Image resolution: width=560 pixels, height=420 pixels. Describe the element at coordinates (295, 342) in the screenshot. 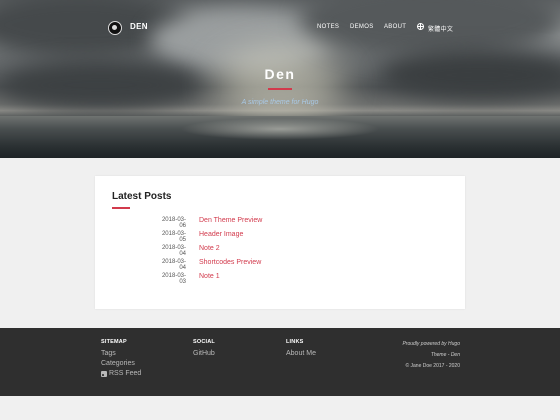

I see `footer-links-heading: LINKS` at that location.